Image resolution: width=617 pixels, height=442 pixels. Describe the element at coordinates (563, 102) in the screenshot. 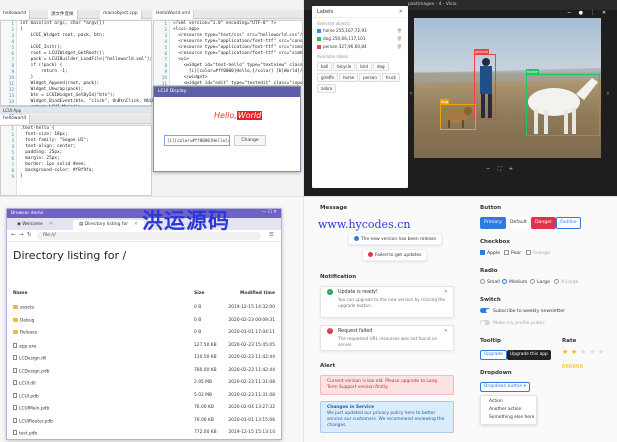

I see `bbox-horse: horse` at that location.